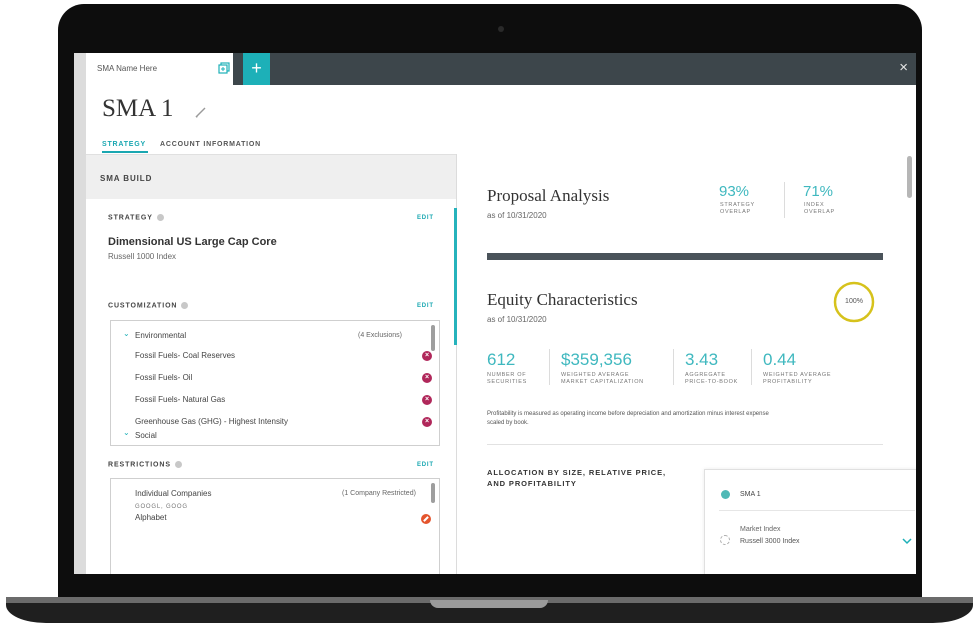 This screenshot has width=979, height=631. I want to click on add-tab-button: +, so click(256, 69).